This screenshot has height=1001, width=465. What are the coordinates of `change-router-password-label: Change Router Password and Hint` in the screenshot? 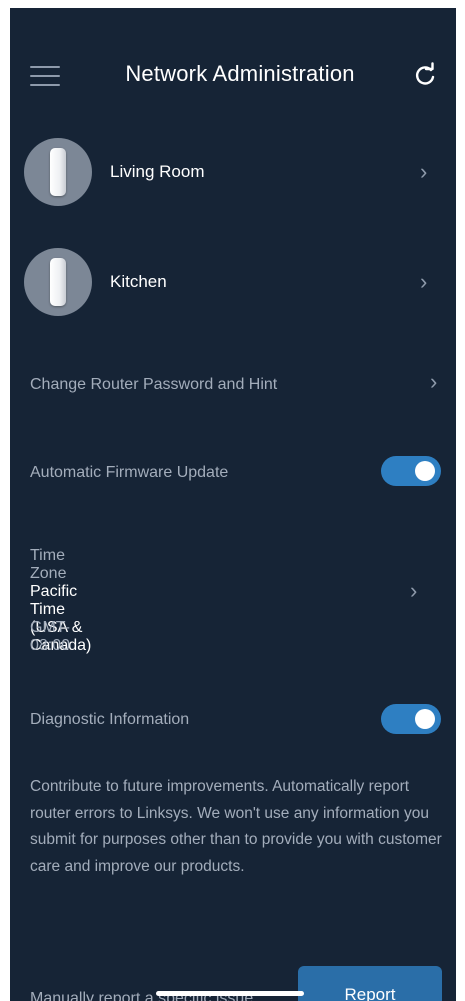 It's located at (154, 384).